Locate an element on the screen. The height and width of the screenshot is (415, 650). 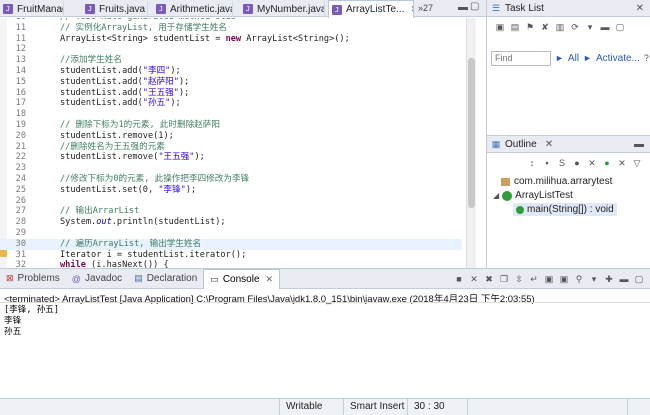
code-line: 28 System.out.println(studentList); is located at coordinates (231, 222).